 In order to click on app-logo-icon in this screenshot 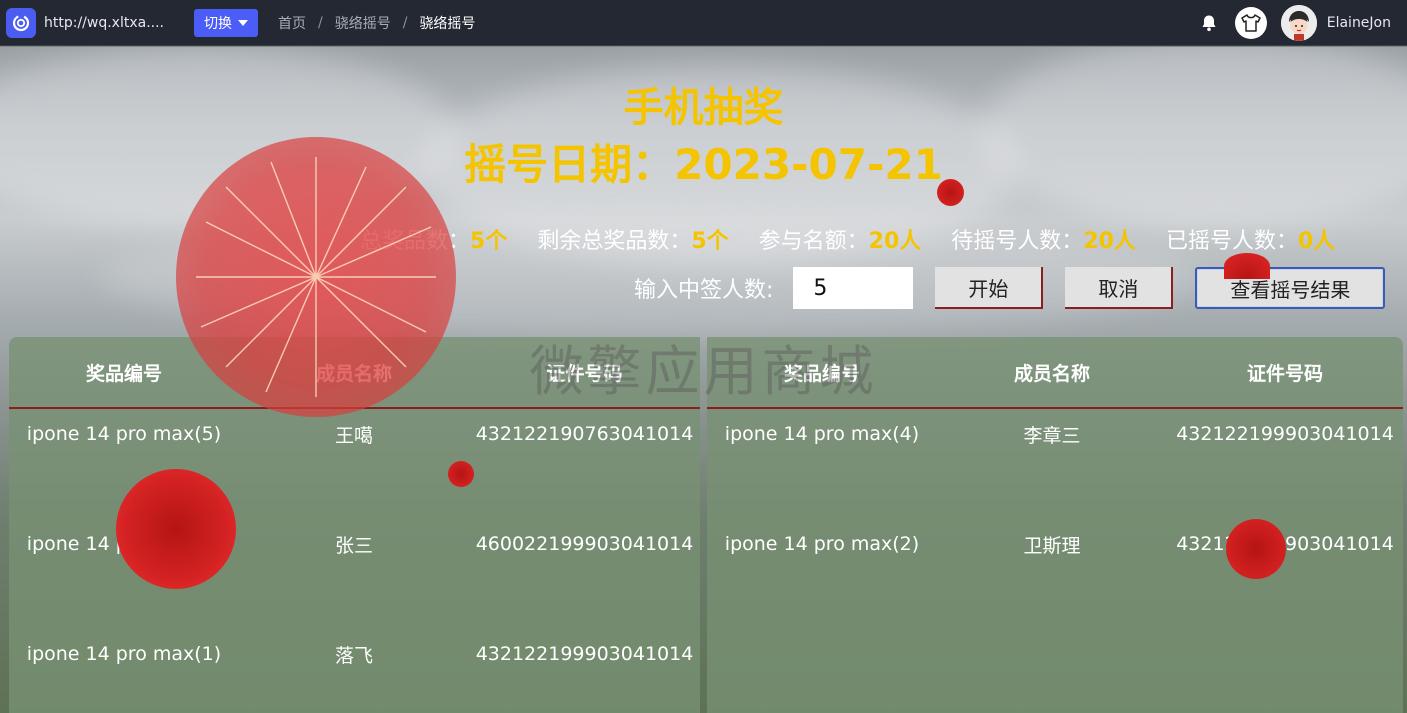, I will do `click(21, 22)`.